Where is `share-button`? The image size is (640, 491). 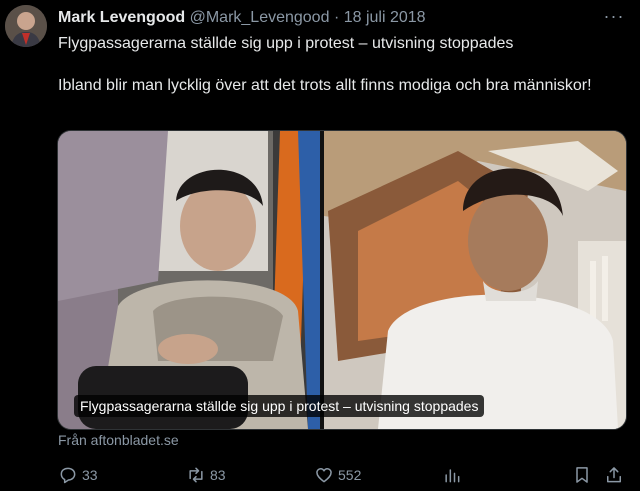
share-button is located at coordinates (616, 475).